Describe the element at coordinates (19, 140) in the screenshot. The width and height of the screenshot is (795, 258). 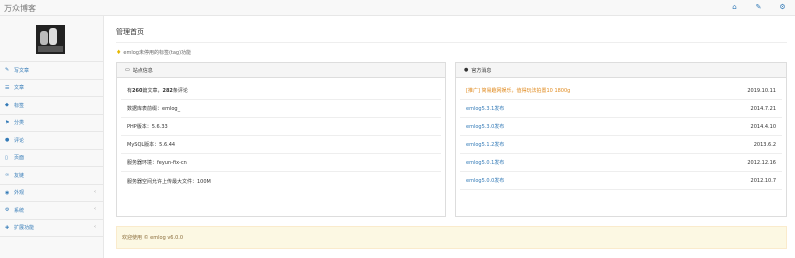
I see `sidebar-item-label: 评论` at that location.